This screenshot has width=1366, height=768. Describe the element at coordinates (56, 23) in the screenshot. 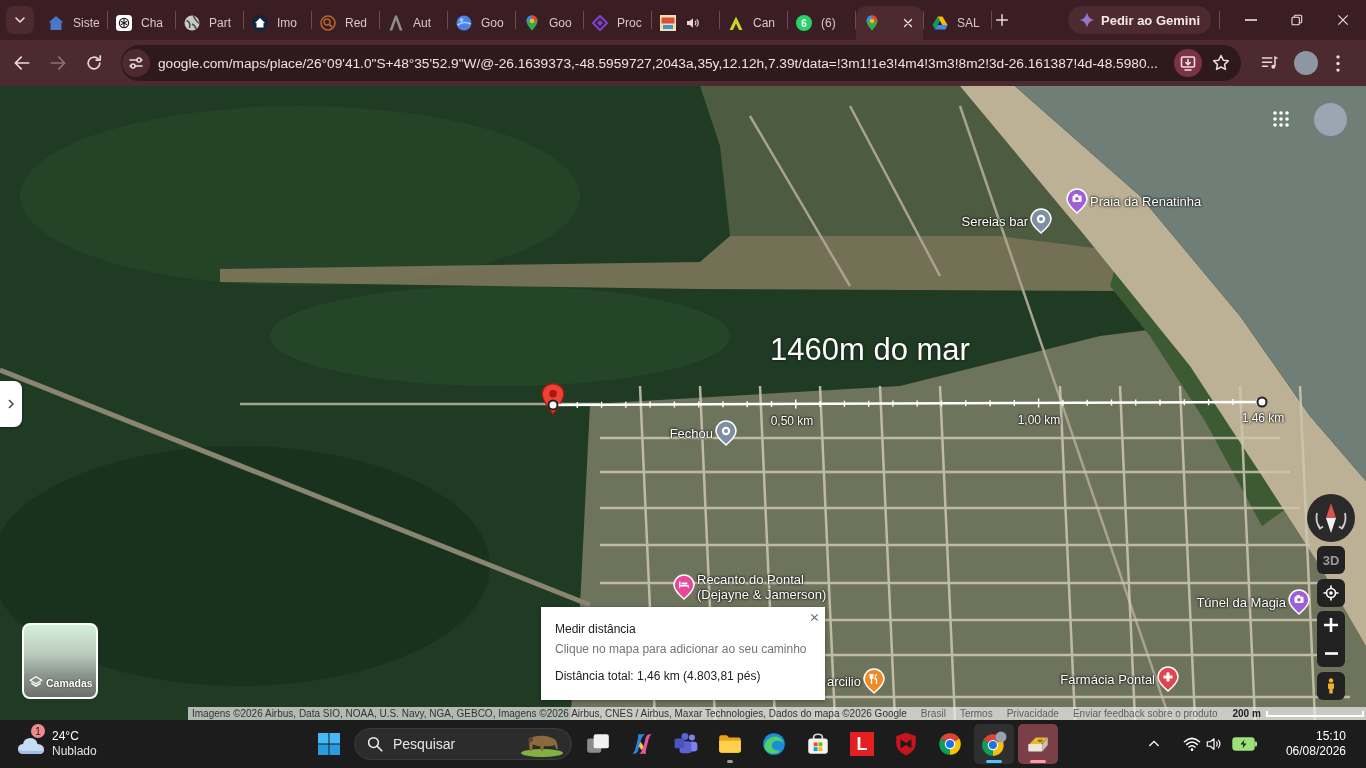

I see `house-icon` at that location.